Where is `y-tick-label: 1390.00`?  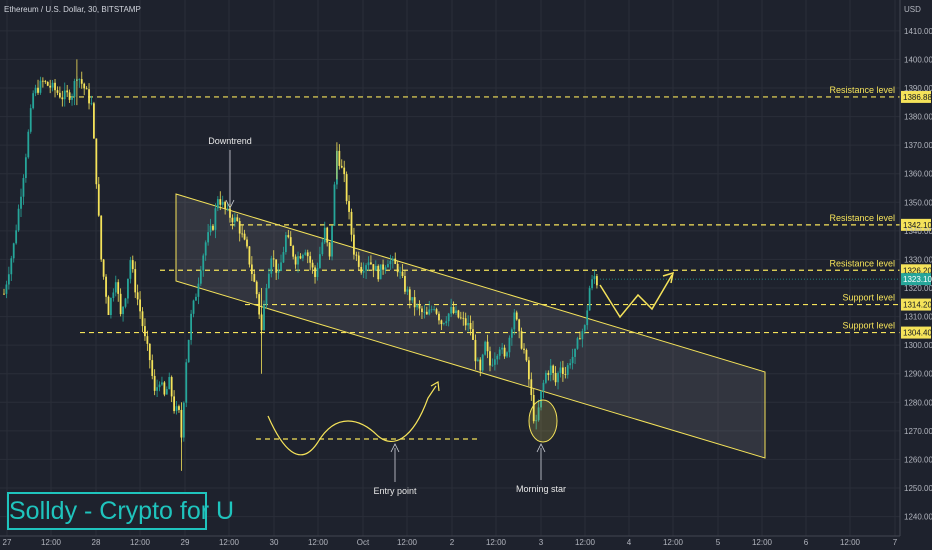 y-tick-label: 1390.00 is located at coordinates (918, 88).